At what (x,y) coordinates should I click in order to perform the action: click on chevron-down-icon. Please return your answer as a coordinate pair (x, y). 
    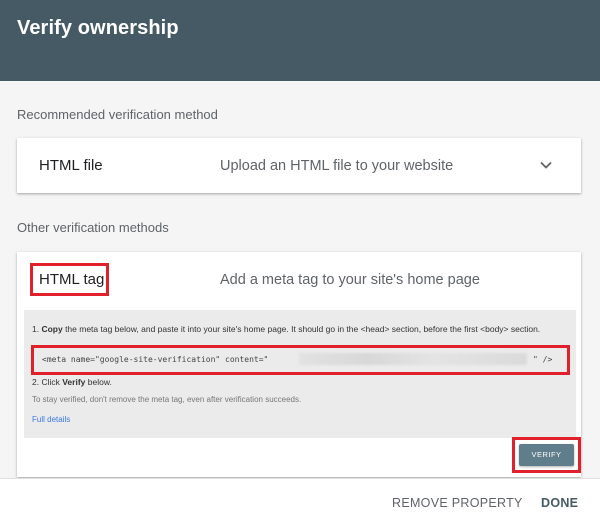
    Looking at the image, I should click on (546, 165).